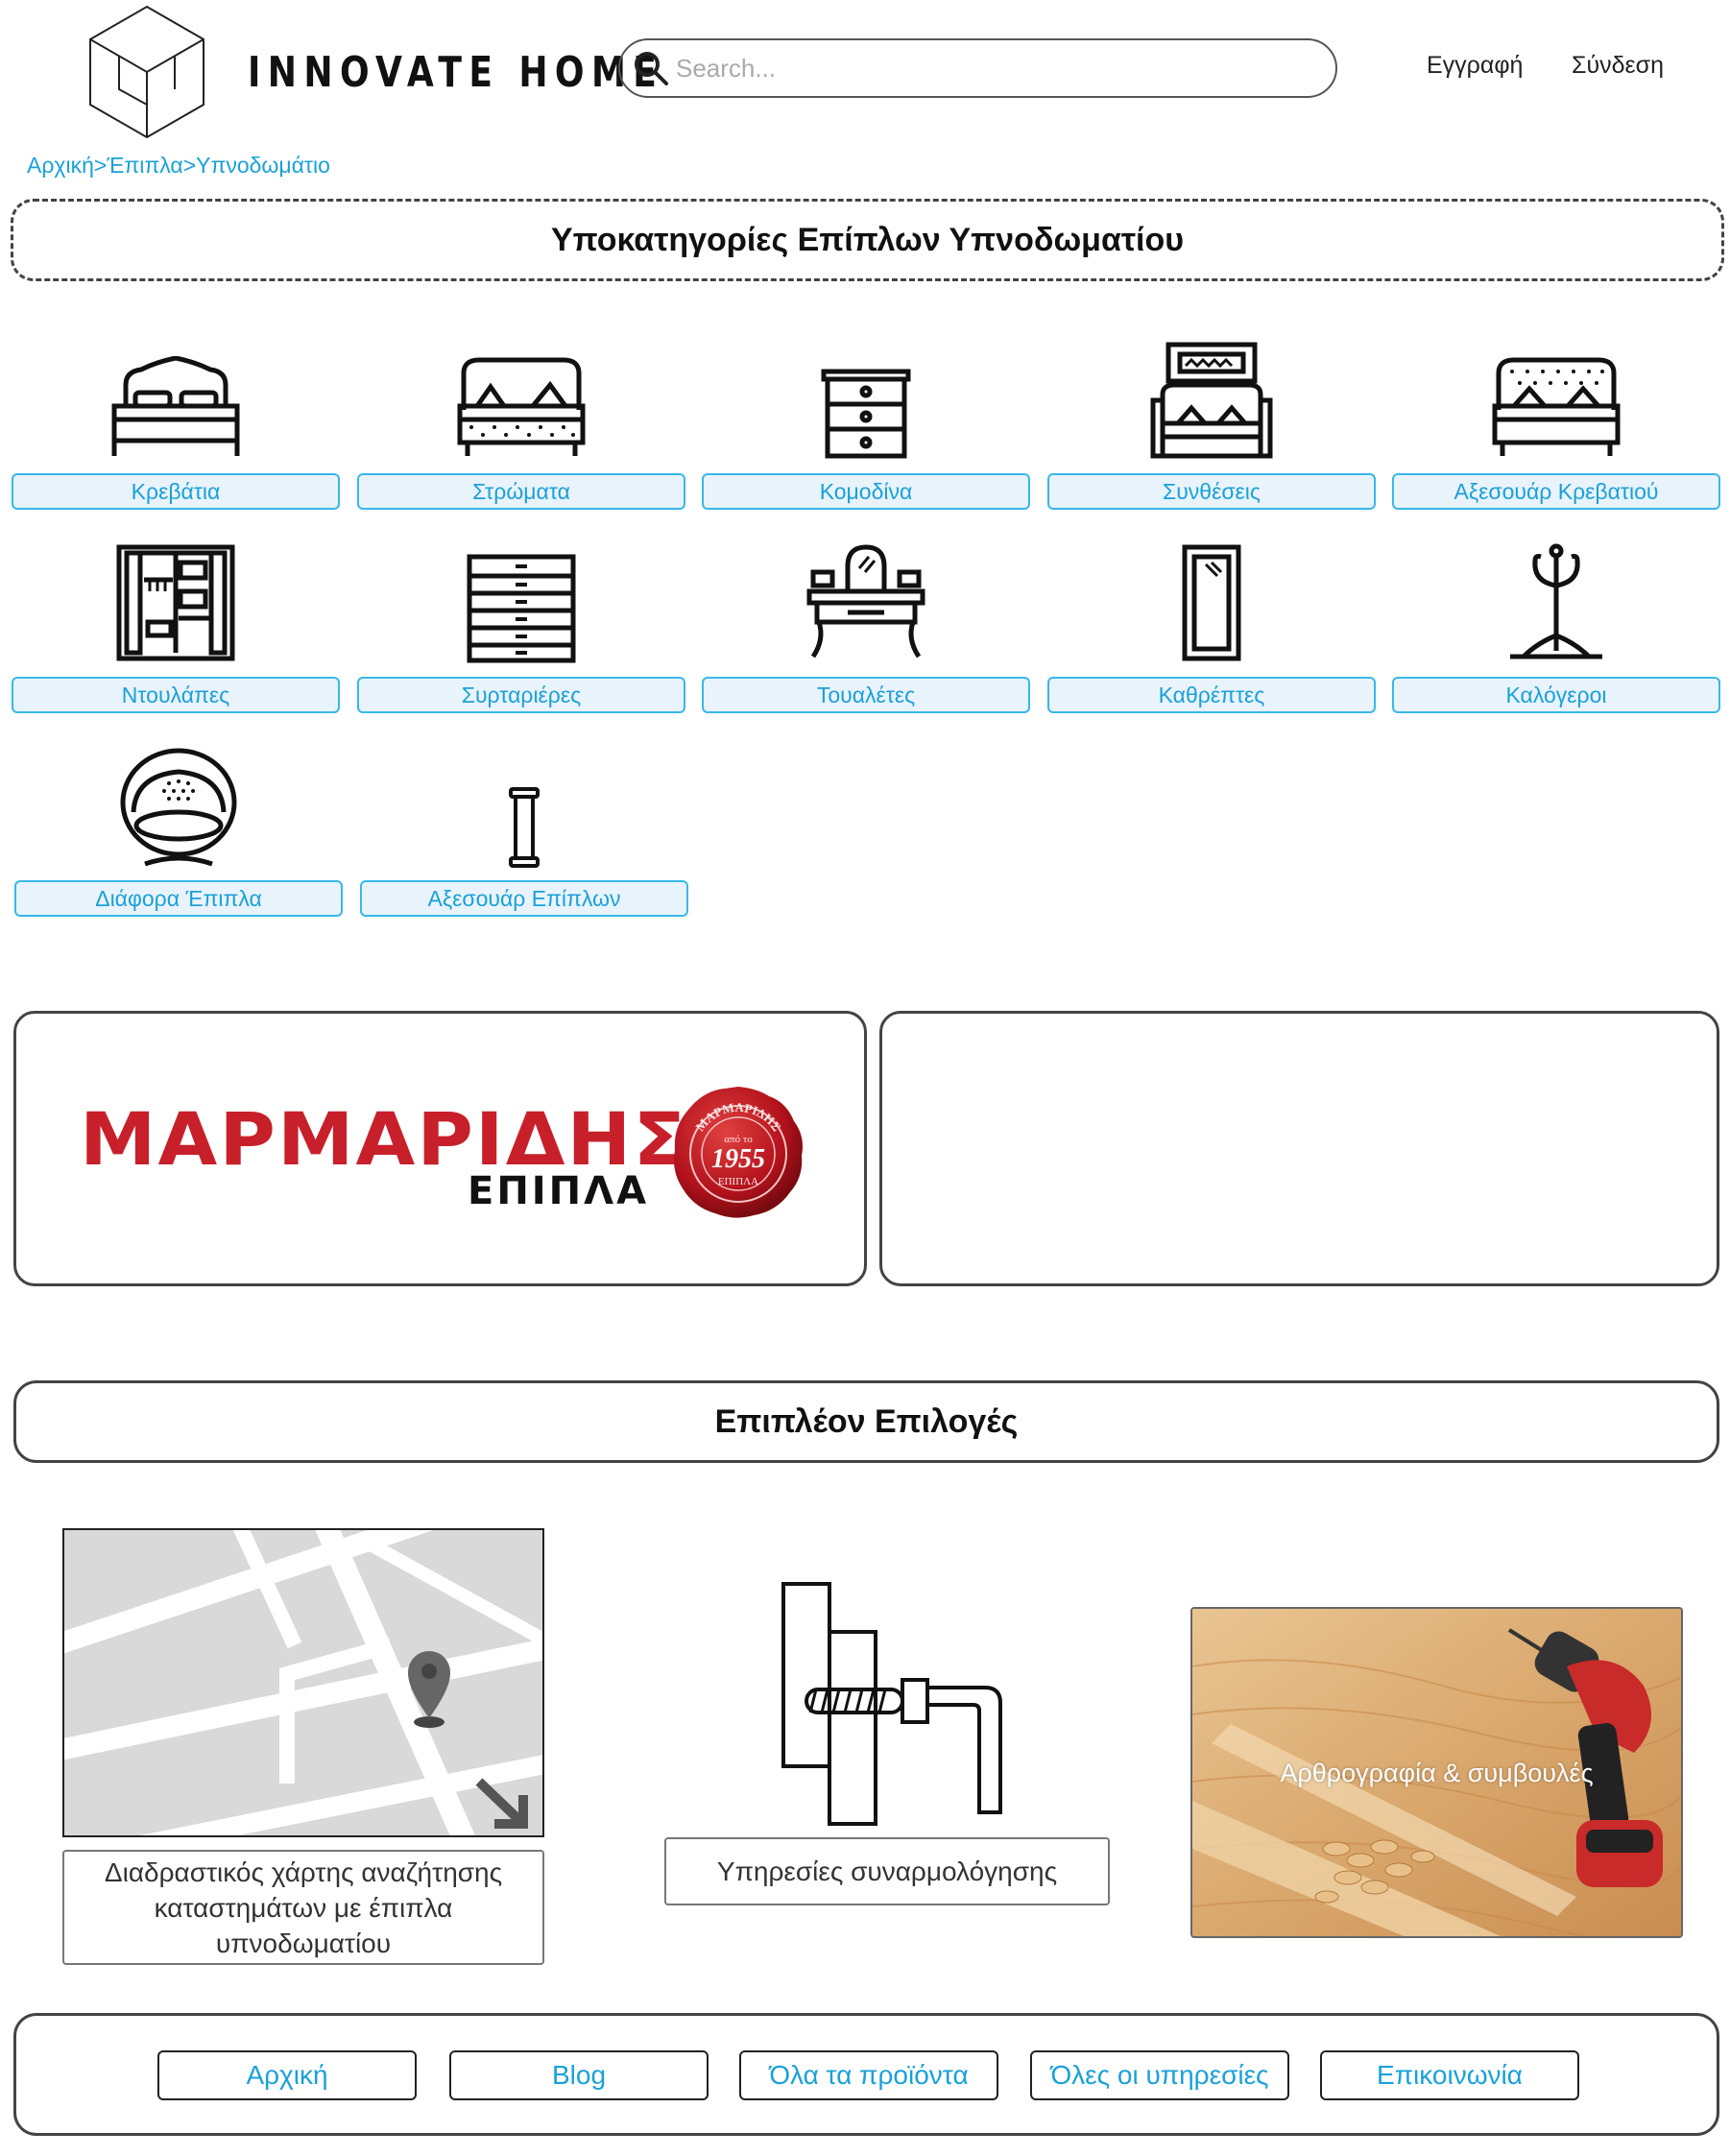 The width and height of the screenshot is (1730, 2156). I want to click on category-dressing-tables-button: Τουαλέτες, so click(866, 695).